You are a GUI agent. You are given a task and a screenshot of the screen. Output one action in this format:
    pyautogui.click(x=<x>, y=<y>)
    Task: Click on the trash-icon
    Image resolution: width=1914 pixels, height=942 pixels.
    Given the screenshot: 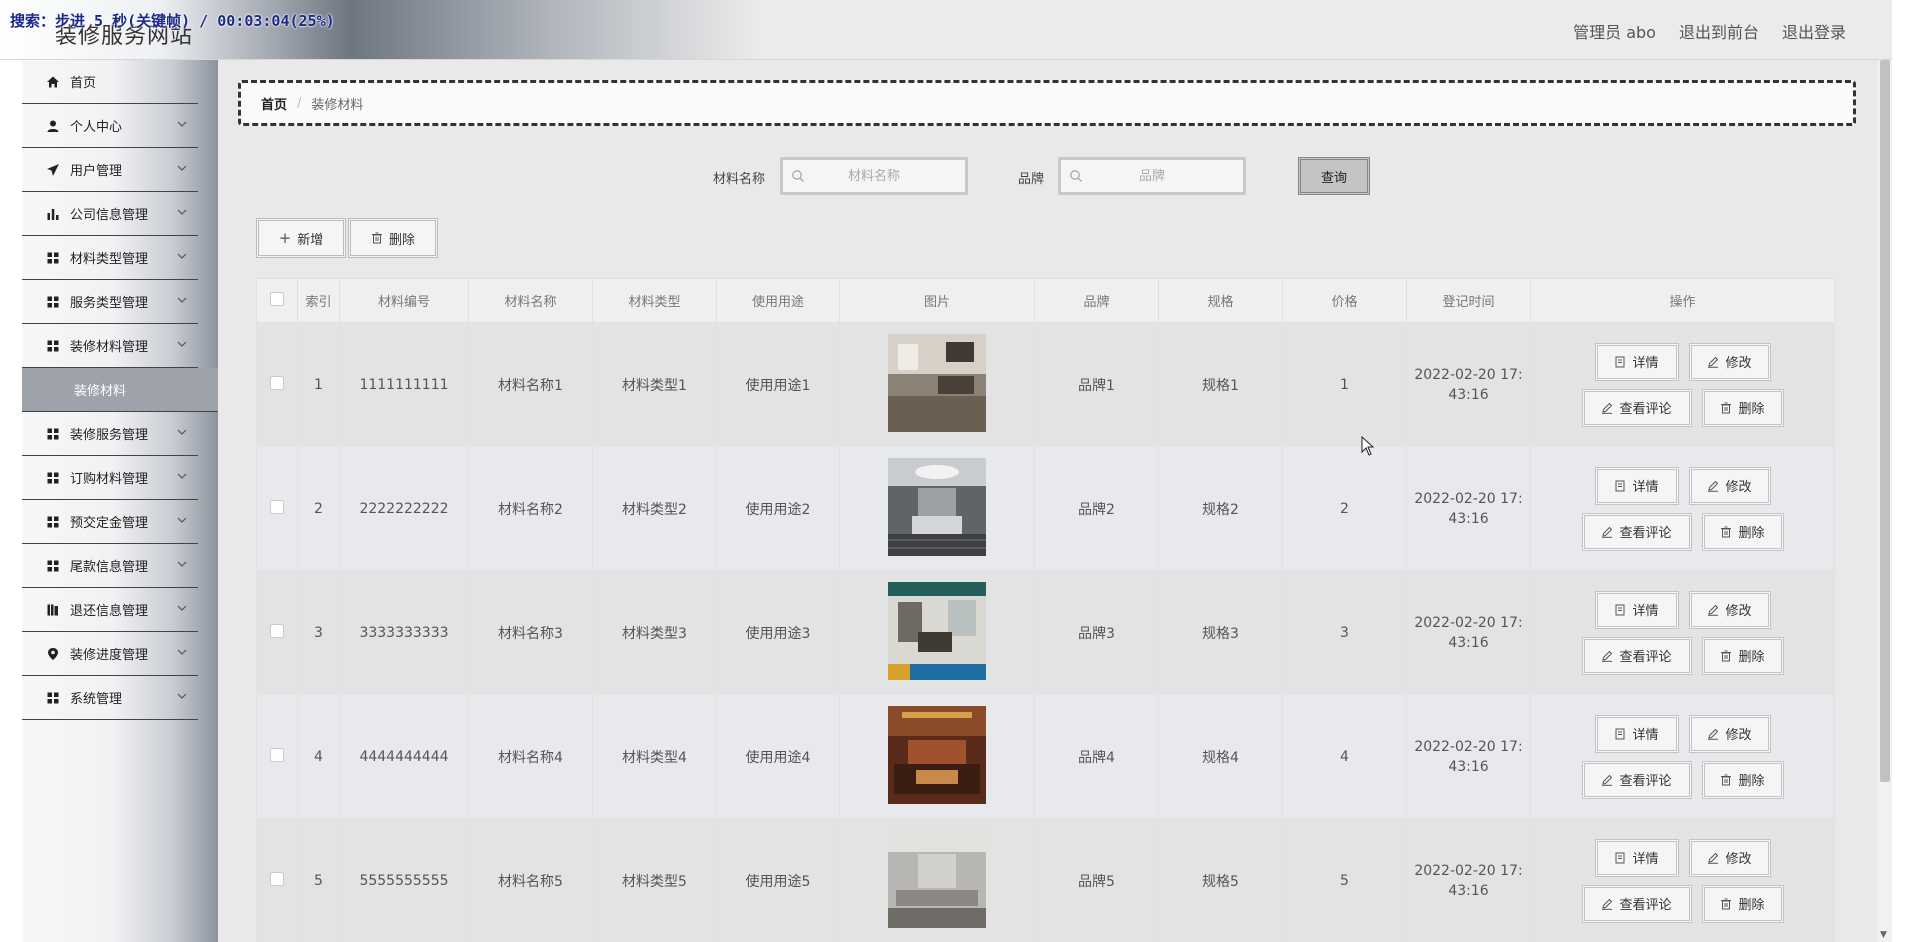 What is the action you would take?
    pyautogui.click(x=376, y=238)
    